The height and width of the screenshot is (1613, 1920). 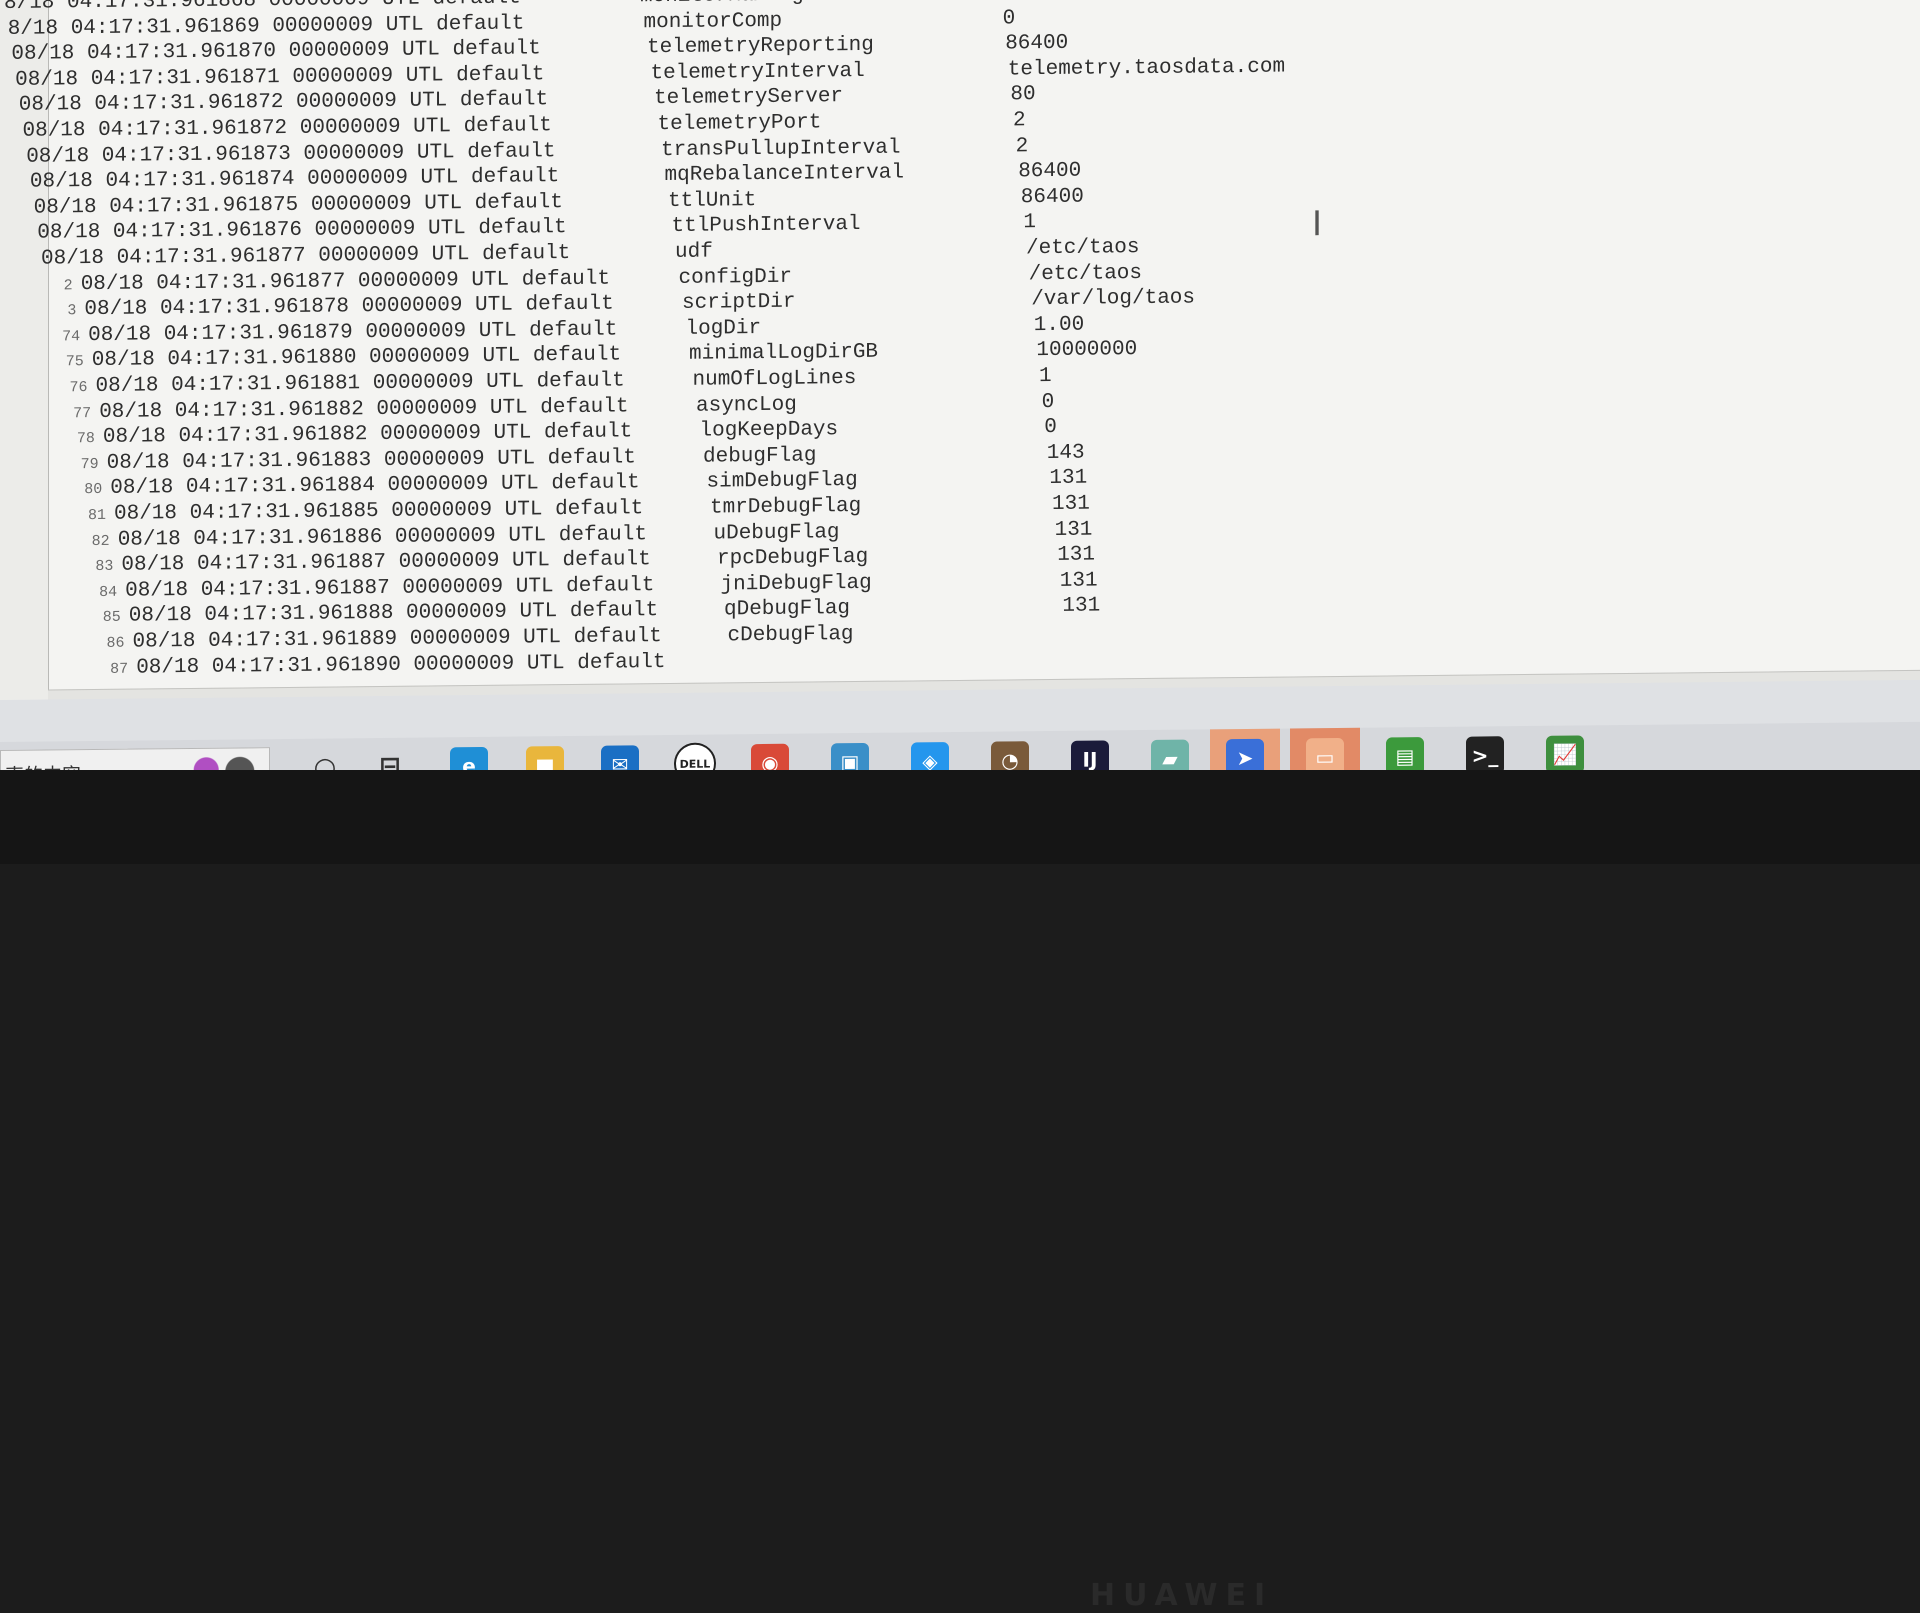 What do you see at coordinates (783, 353) in the screenshot?
I see `config-key: minimalLogDirGB` at bounding box center [783, 353].